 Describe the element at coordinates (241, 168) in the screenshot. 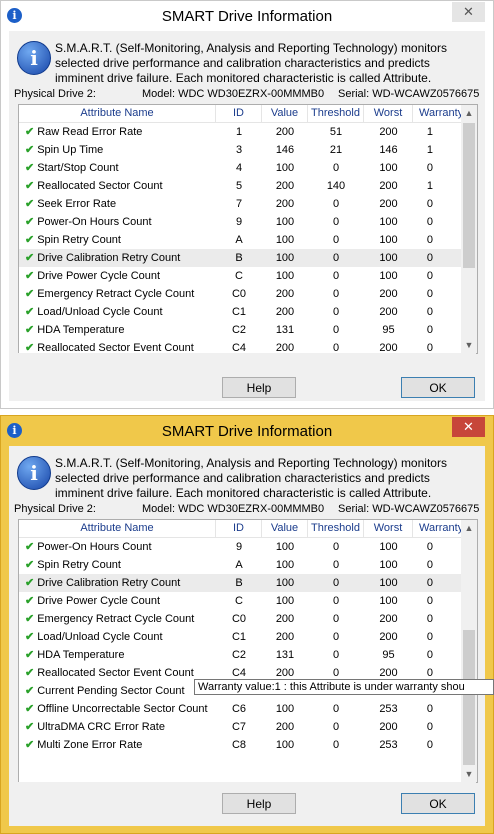

I see `table-row: ✔ Start/Stop Count 4 100 0 100 0` at that location.